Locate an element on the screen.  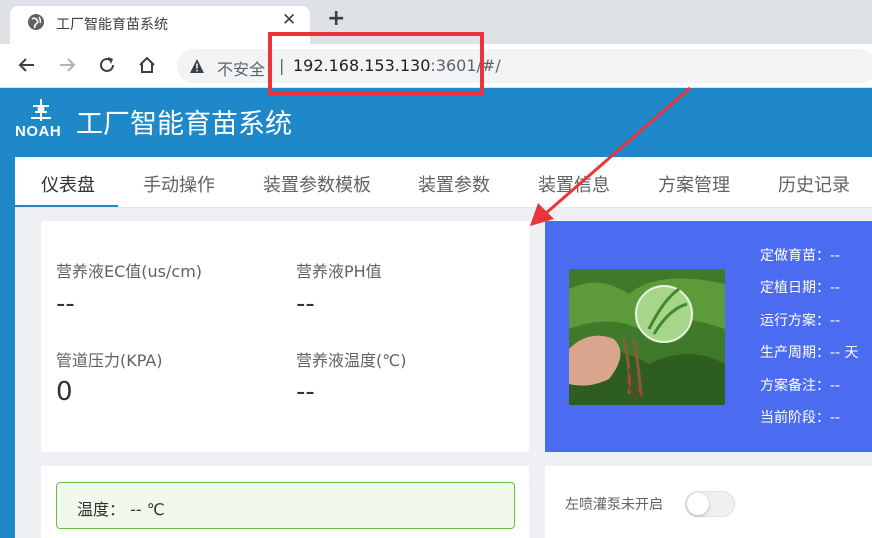
plan-current-stage: 当前阶段：-- is located at coordinates (800, 418).